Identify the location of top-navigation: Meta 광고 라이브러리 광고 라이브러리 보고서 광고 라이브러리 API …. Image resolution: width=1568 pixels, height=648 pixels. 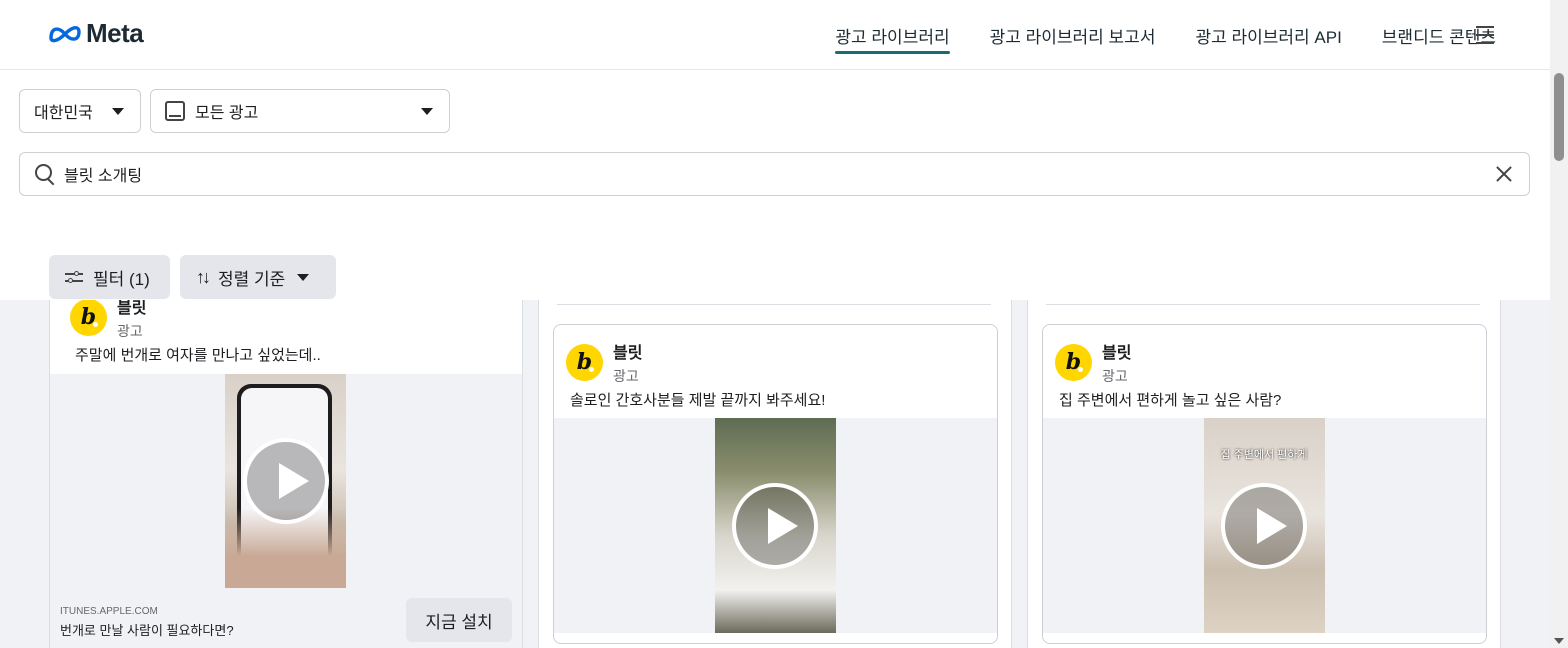
(775, 35).